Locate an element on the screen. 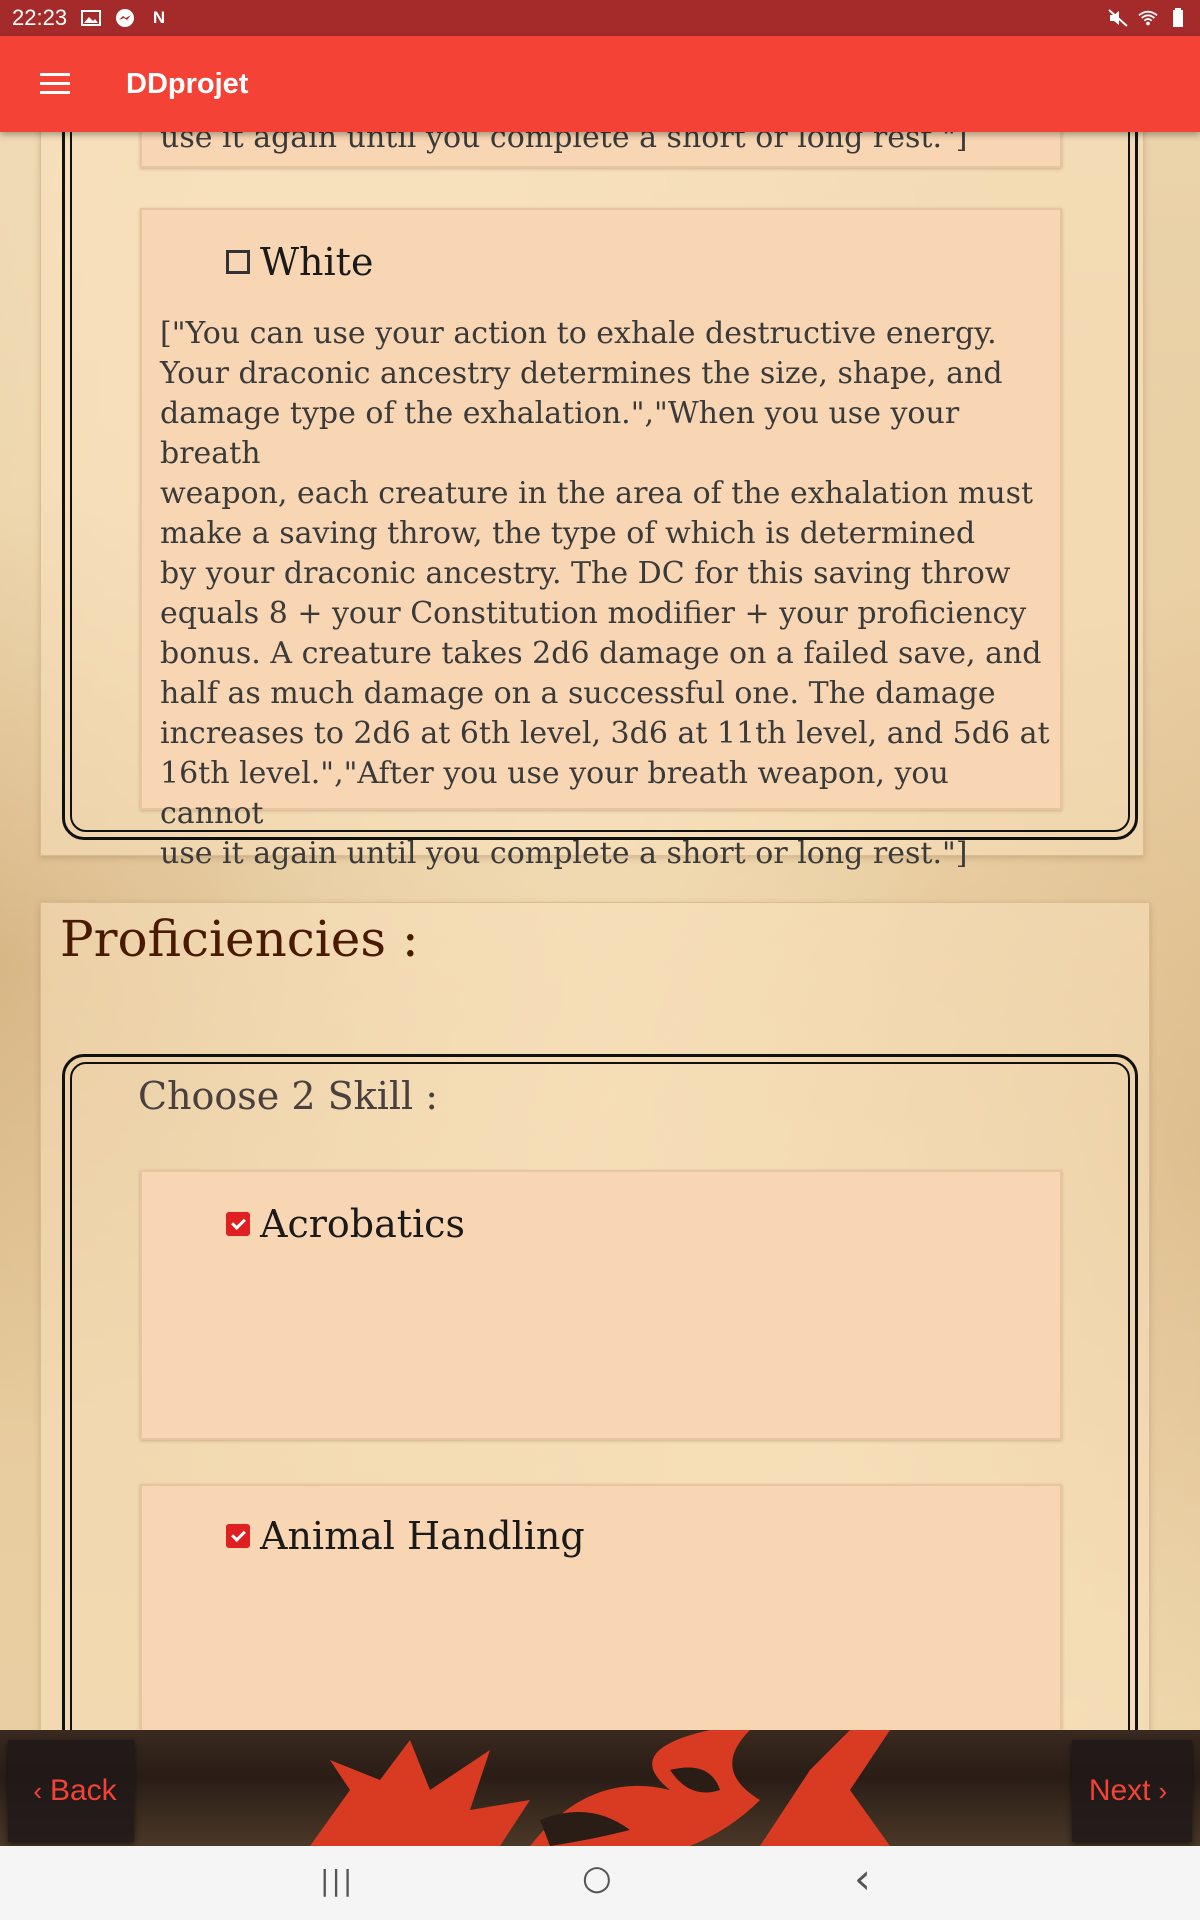 Image resolution: width=1200 pixels, height=1920 pixels. app-bar: DDprojet is located at coordinates (600, 84).